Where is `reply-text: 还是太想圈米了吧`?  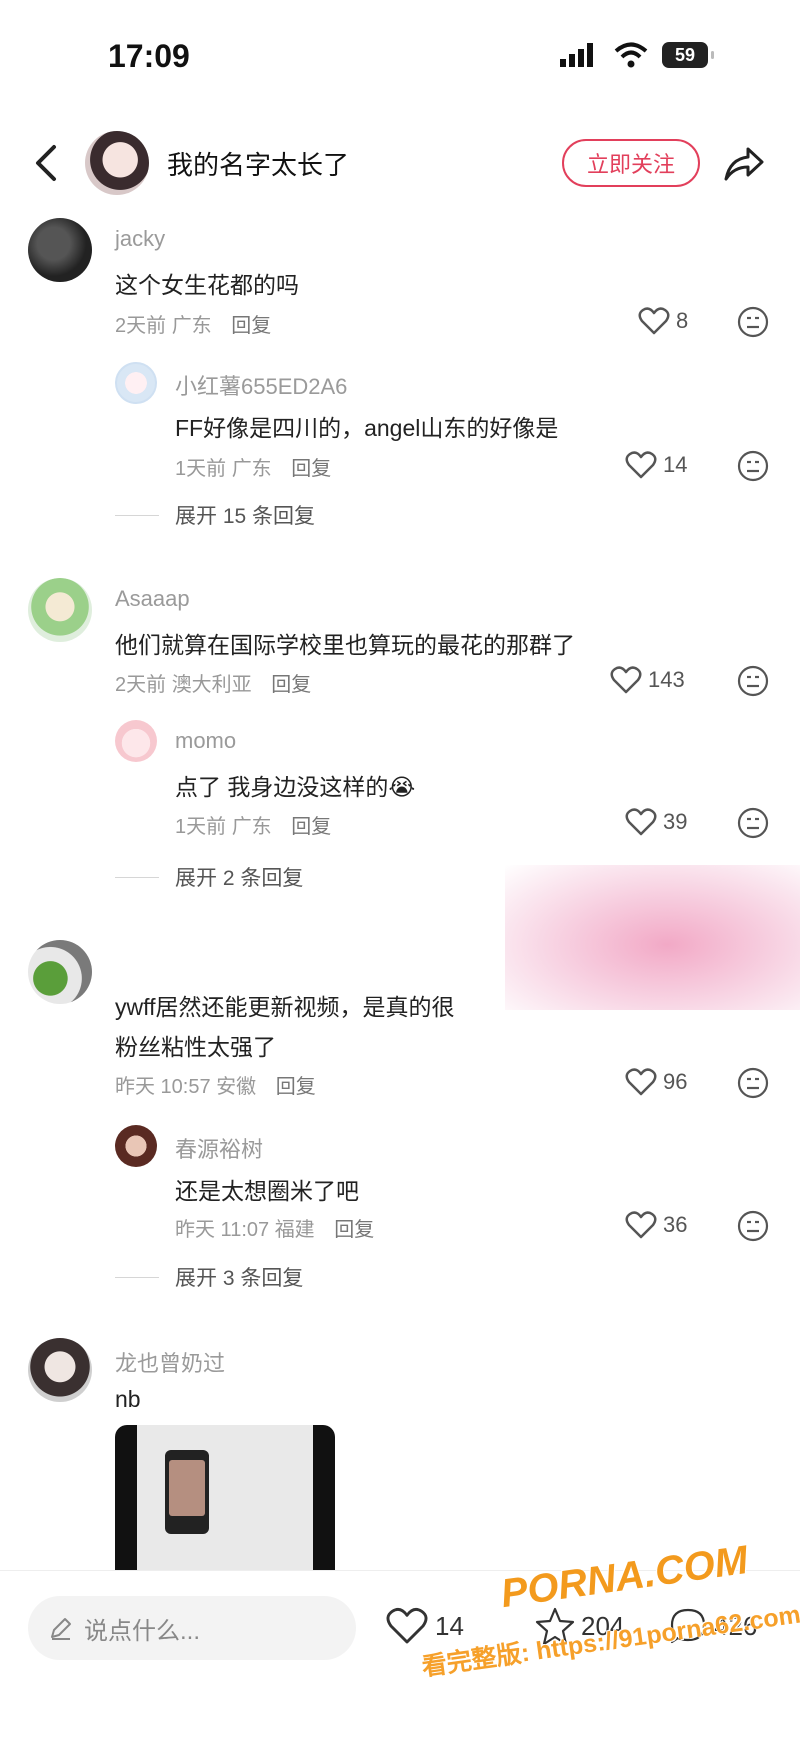 reply-text: 还是太想圈米了吧 is located at coordinates (267, 1189).